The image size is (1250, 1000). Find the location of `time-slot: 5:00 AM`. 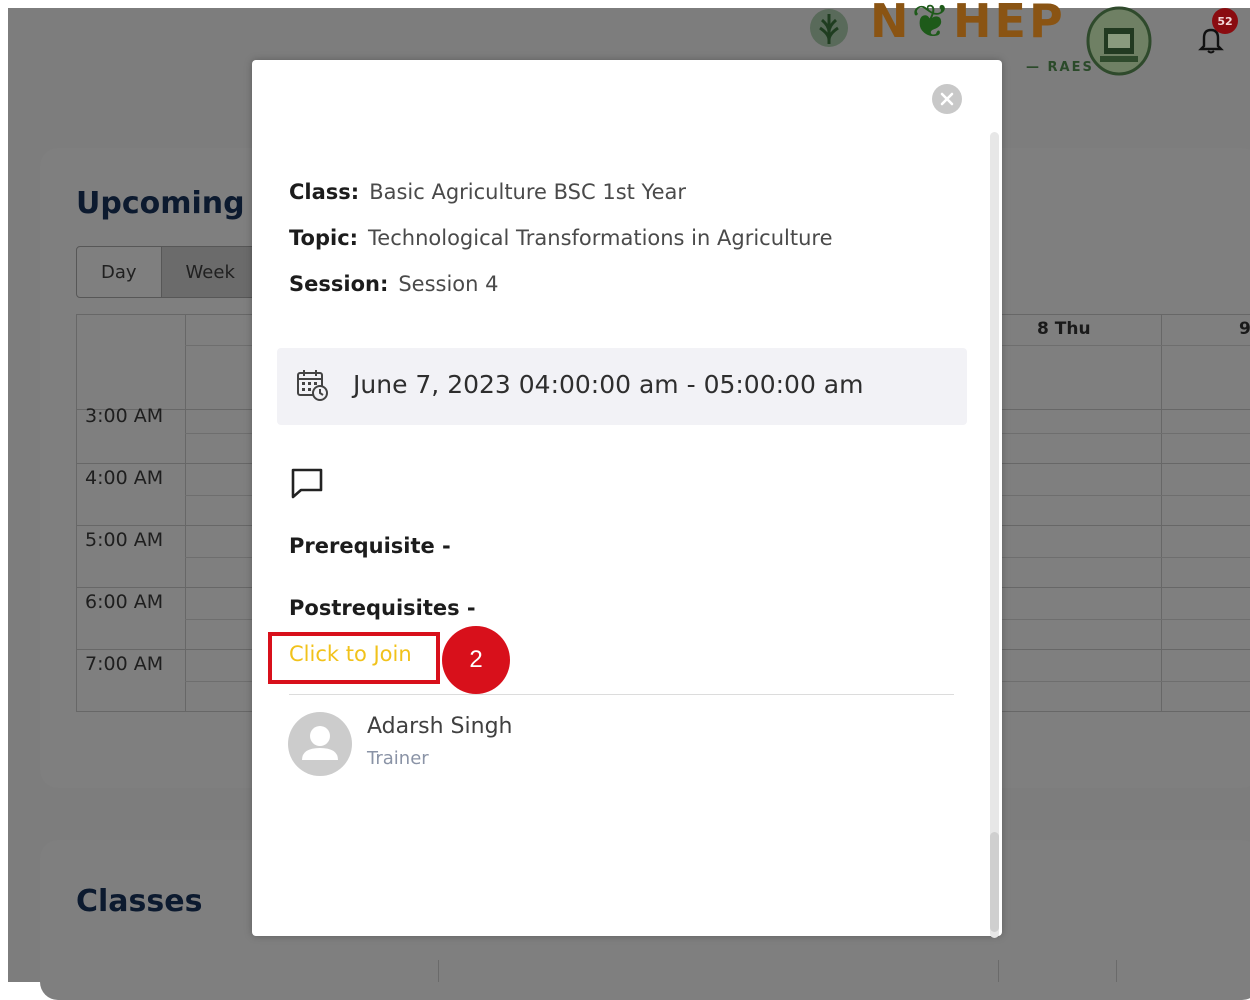

time-slot: 5:00 AM is located at coordinates (124, 540).